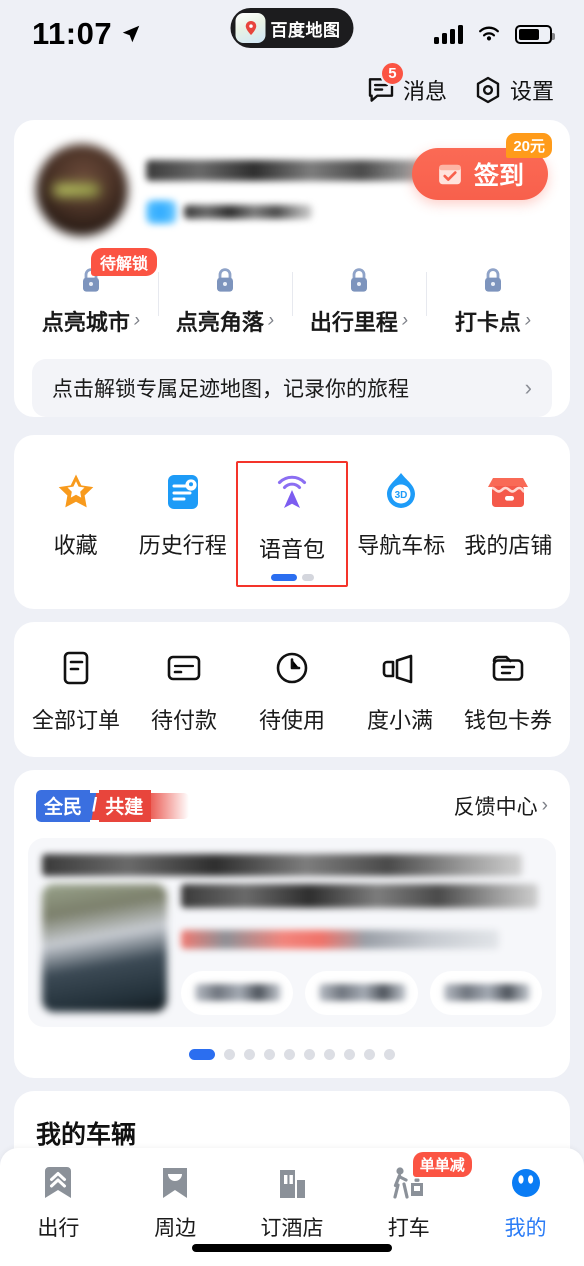 The height and width of the screenshot is (1266, 584). Describe the element at coordinates (411, 1197) in the screenshot. I see `tab-taxi: 单单减 打车` at that location.